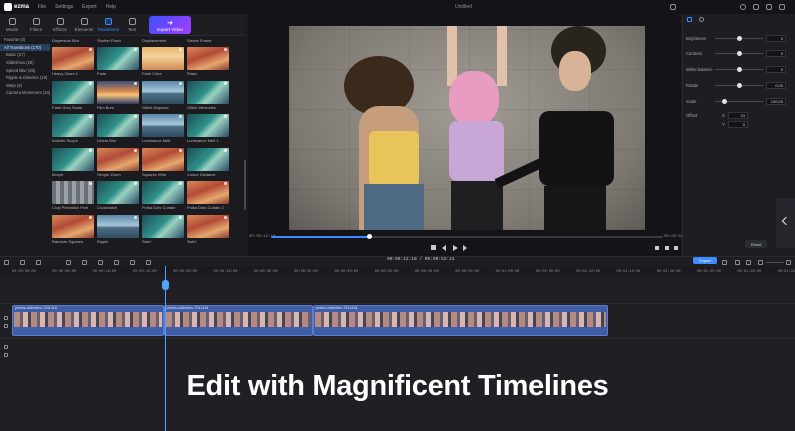 The height and width of the screenshot is (431, 795). What do you see at coordinates (738, 124) in the screenshot?
I see `offset-y-input: 0` at bounding box center [738, 124].